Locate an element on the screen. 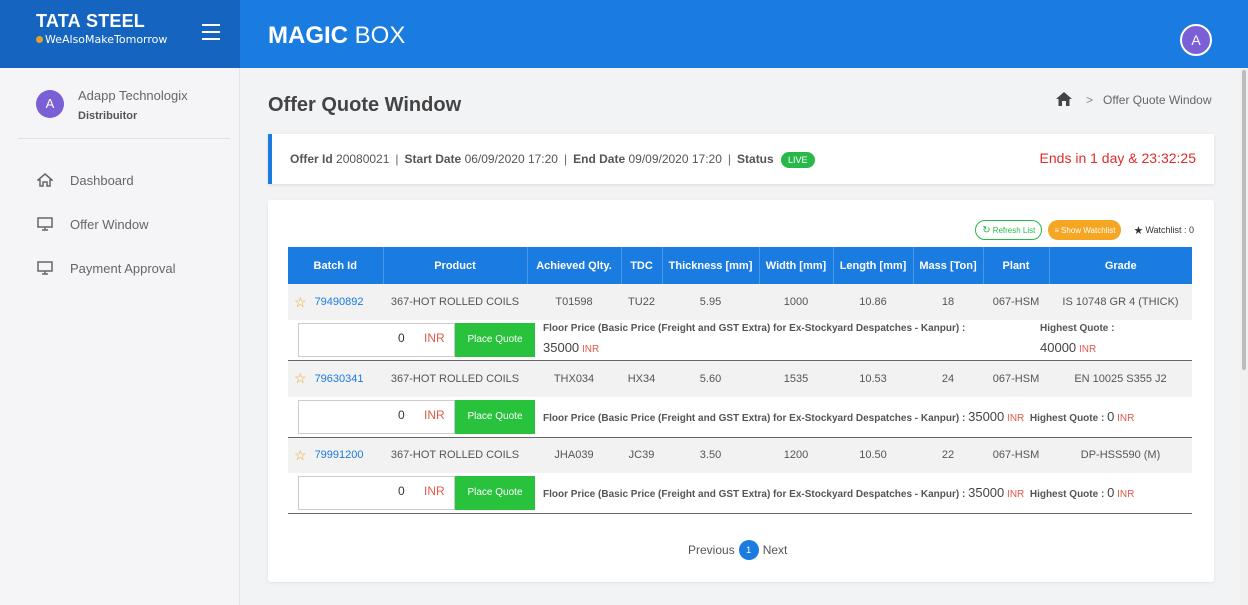  tdc-cell: TU22 is located at coordinates (641, 302).